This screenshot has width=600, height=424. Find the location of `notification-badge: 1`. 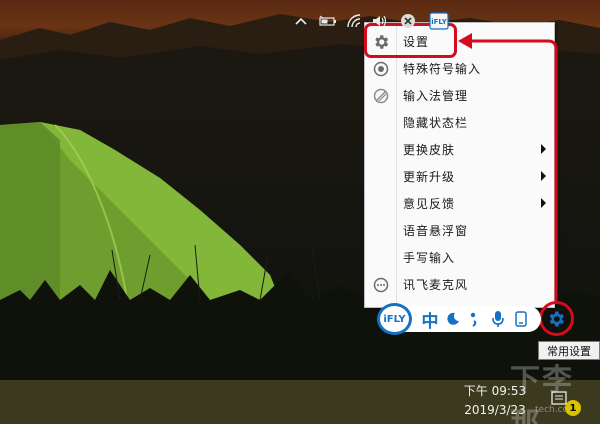

notification-badge: 1 is located at coordinates (573, 408).